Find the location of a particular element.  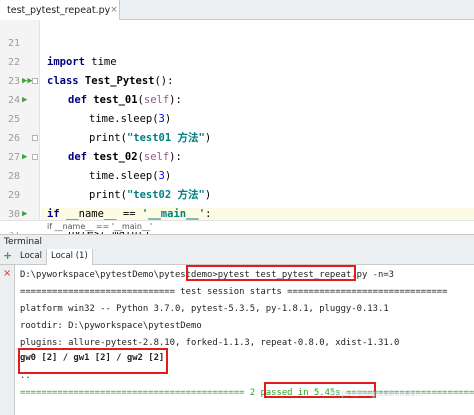

code-line: class Test_Pytest(): is located at coordinates (260, 81).